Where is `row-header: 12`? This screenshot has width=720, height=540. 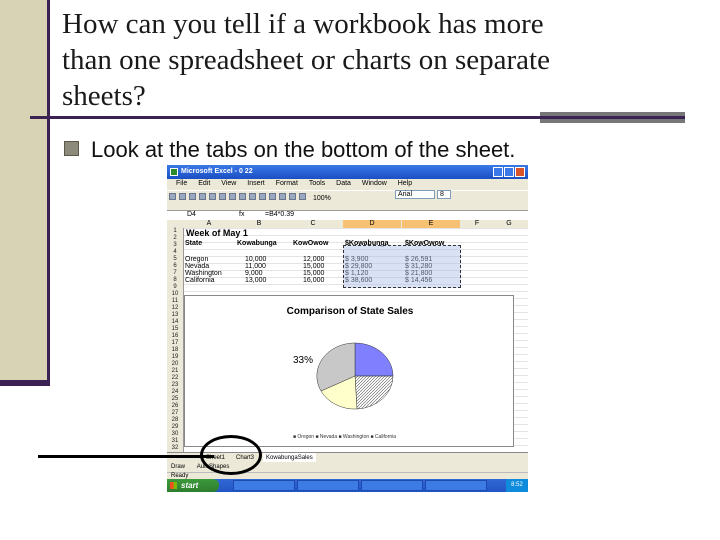 row-header: 12 is located at coordinates (175, 308).